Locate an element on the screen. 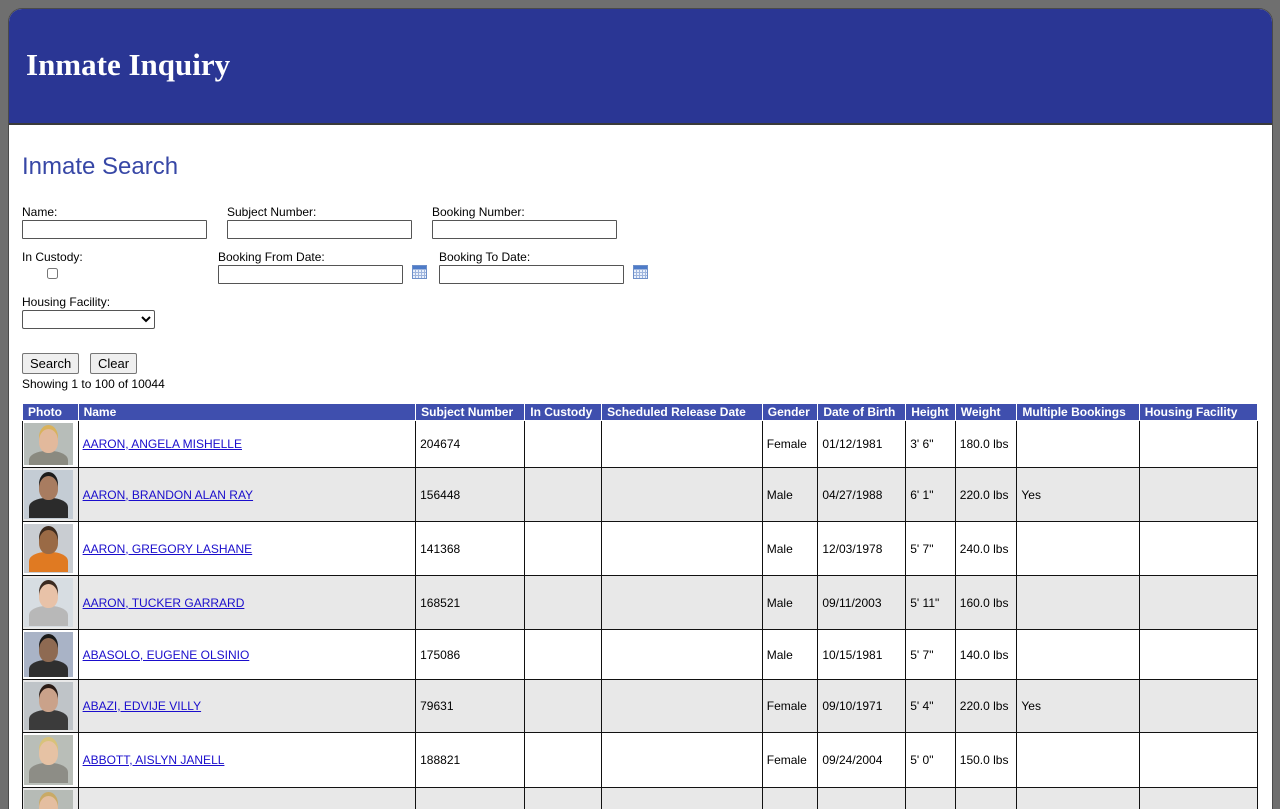 The width and height of the screenshot is (1280, 809). housing-facility-field: Housing Facility: is located at coordinates (66, 302).